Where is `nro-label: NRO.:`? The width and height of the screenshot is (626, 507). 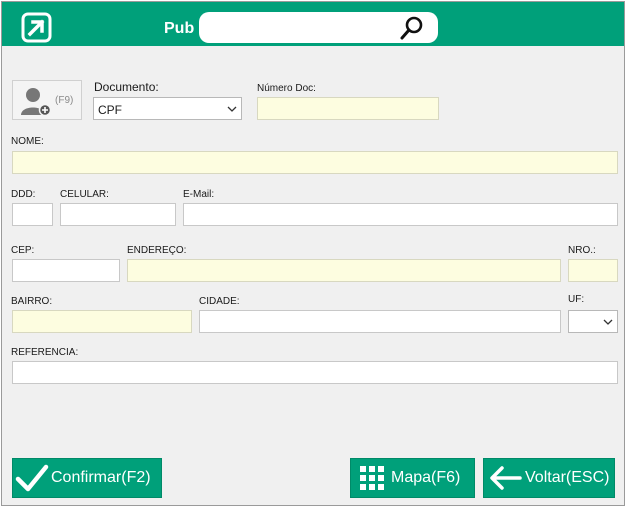
nro-label: NRO.: is located at coordinates (582, 250).